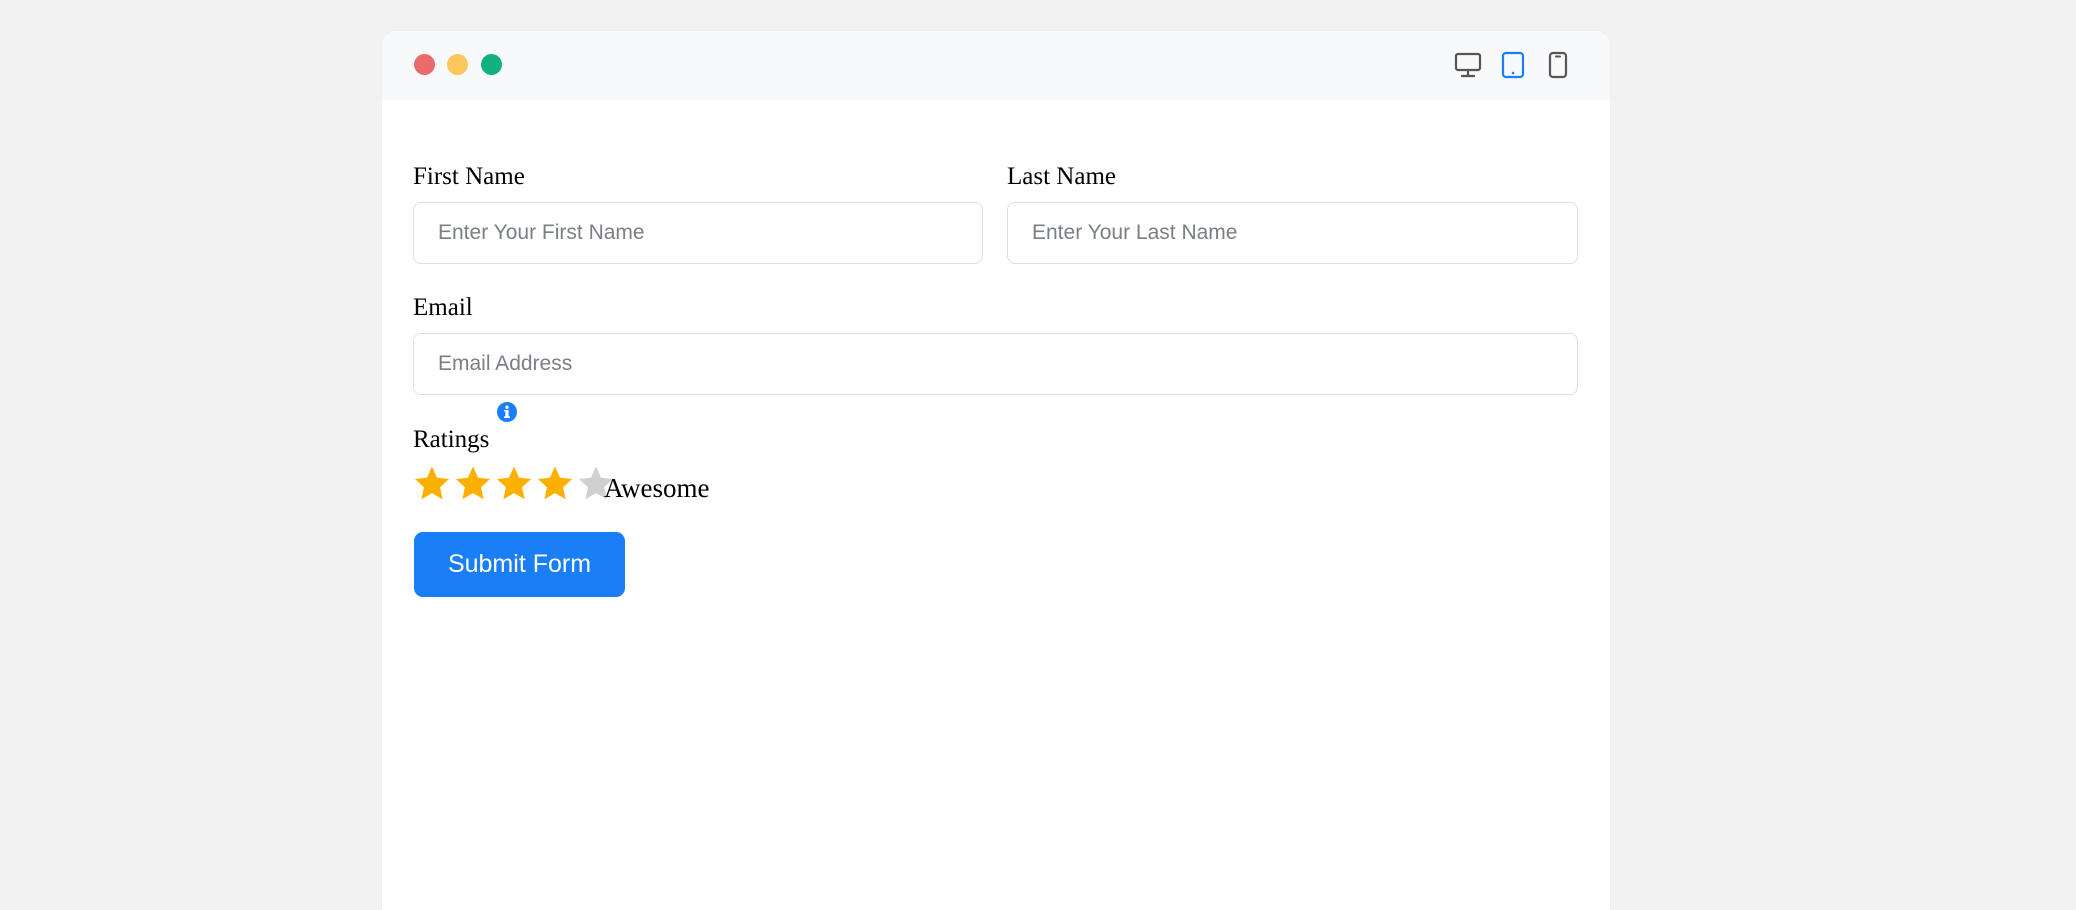 The width and height of the screenshot is (2076, 910). What do you see at coordinates (491, 64) in the screenshot?
I see `maximize-window-button` at bounding box center [491, 64].